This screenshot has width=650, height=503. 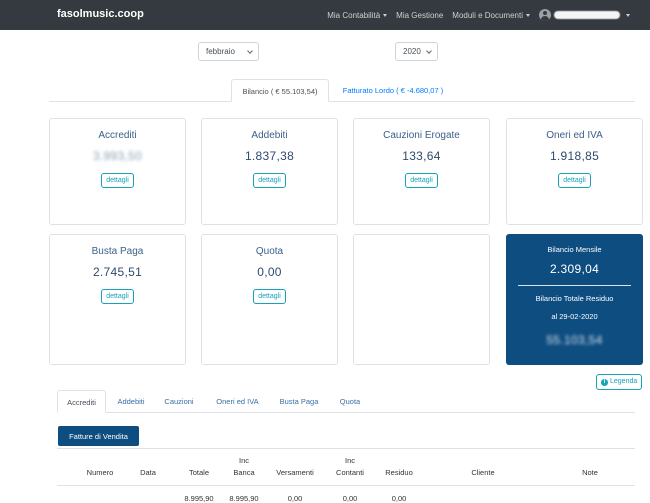 What do you see at coordinates (421, 156) in the screenshot?
I see `card-value: 133,64` at bounding box center [421, 156].